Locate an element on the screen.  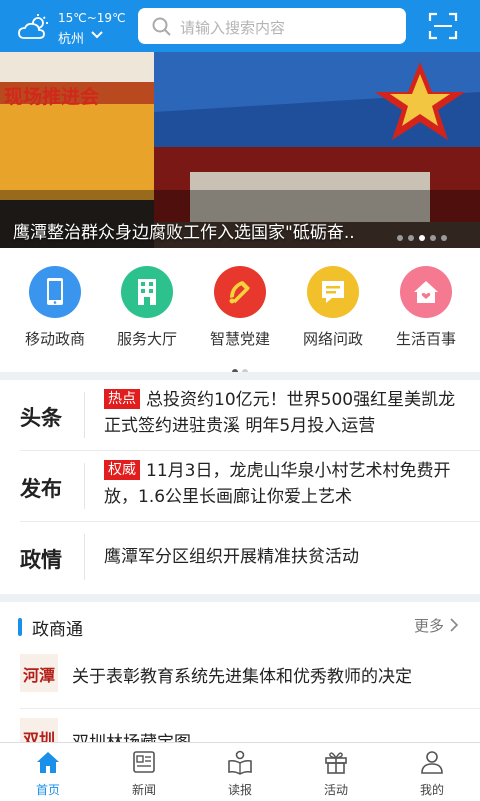
svg-text: 双圳 is located at coordinates (39, 736).